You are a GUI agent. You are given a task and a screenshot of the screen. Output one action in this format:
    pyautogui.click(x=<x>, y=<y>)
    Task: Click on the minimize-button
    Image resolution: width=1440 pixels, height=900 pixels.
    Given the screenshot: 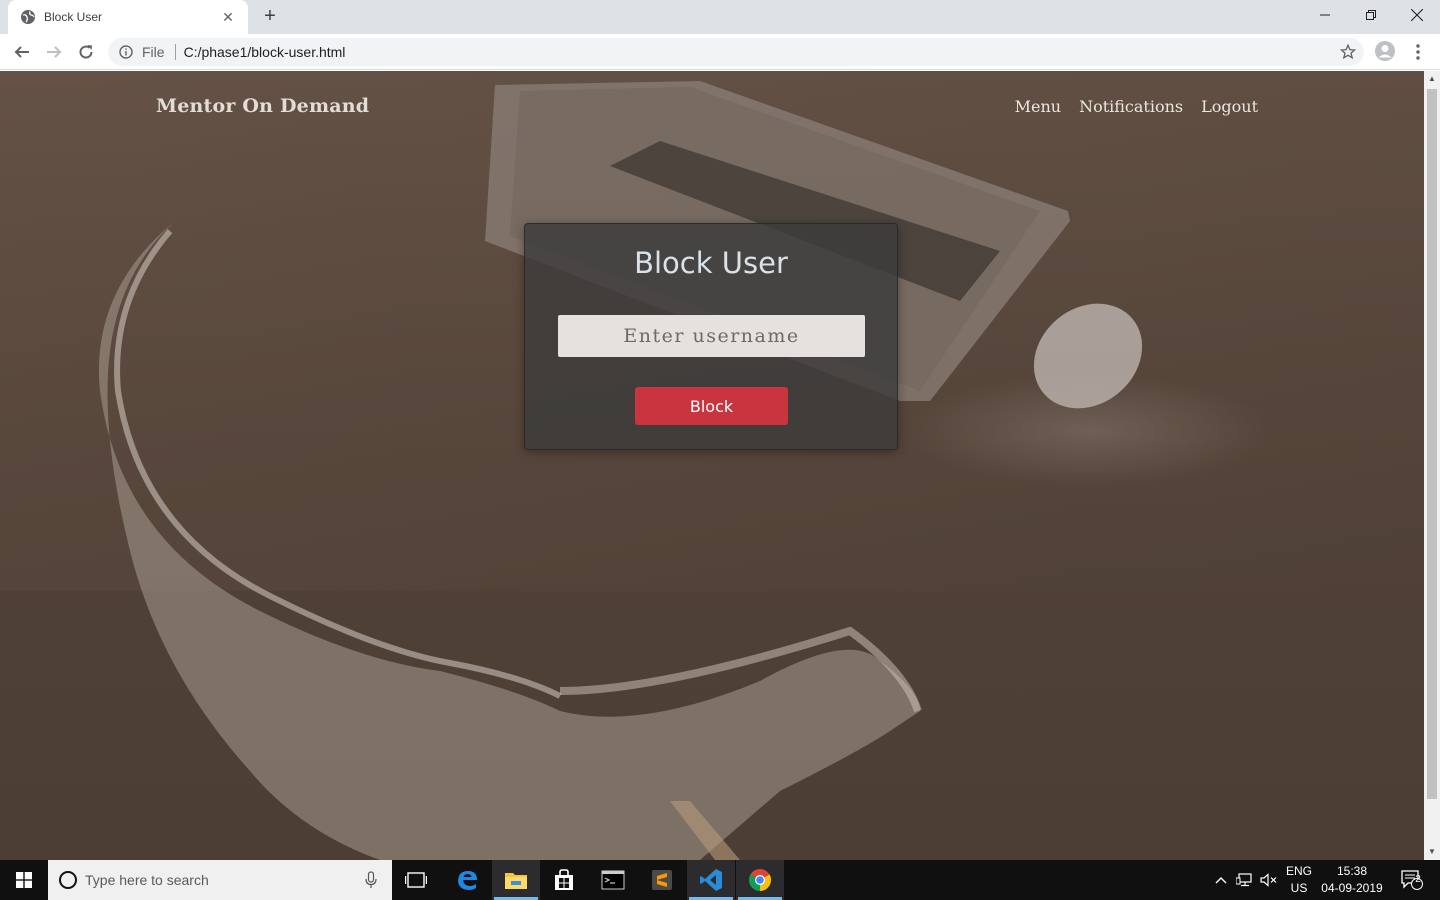 What is the action you would take?
    pyautogui.click(x=1325, y=15)
    